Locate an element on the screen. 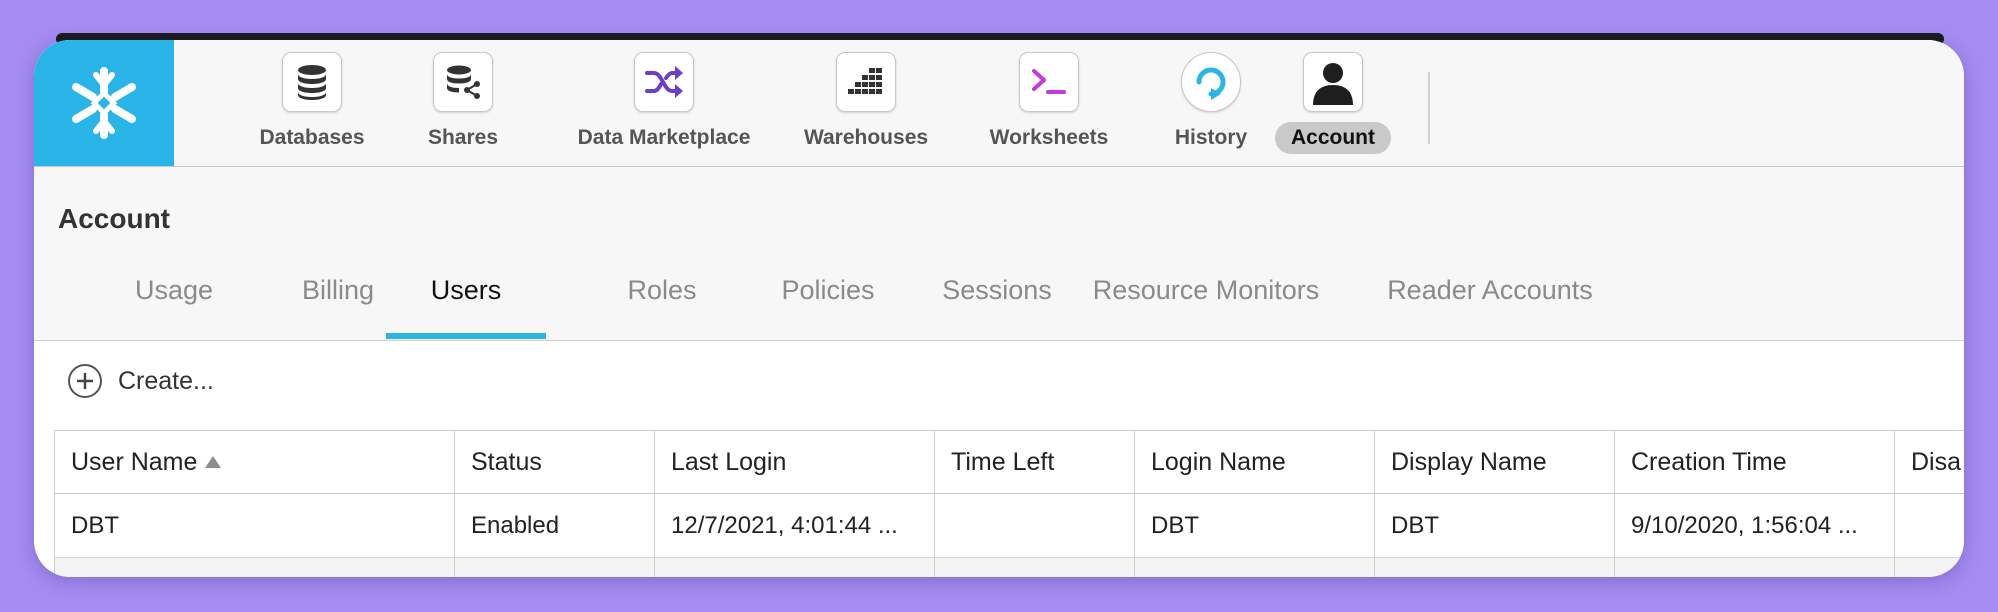 This screenshot has width=1998, height=612. nav-label: Databases is located at coordinates (312, 137).